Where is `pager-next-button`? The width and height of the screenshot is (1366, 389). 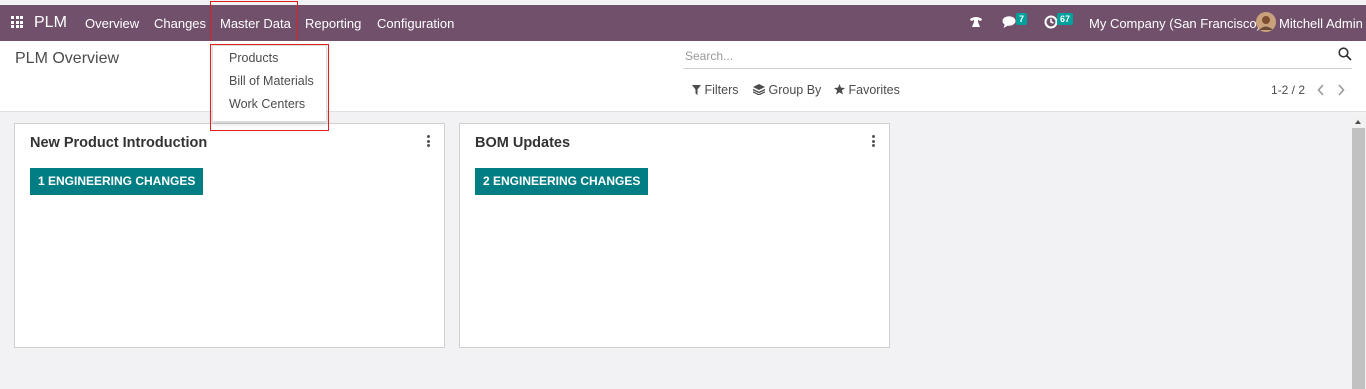
pager-next-button is located at coordinates (1341, 92).